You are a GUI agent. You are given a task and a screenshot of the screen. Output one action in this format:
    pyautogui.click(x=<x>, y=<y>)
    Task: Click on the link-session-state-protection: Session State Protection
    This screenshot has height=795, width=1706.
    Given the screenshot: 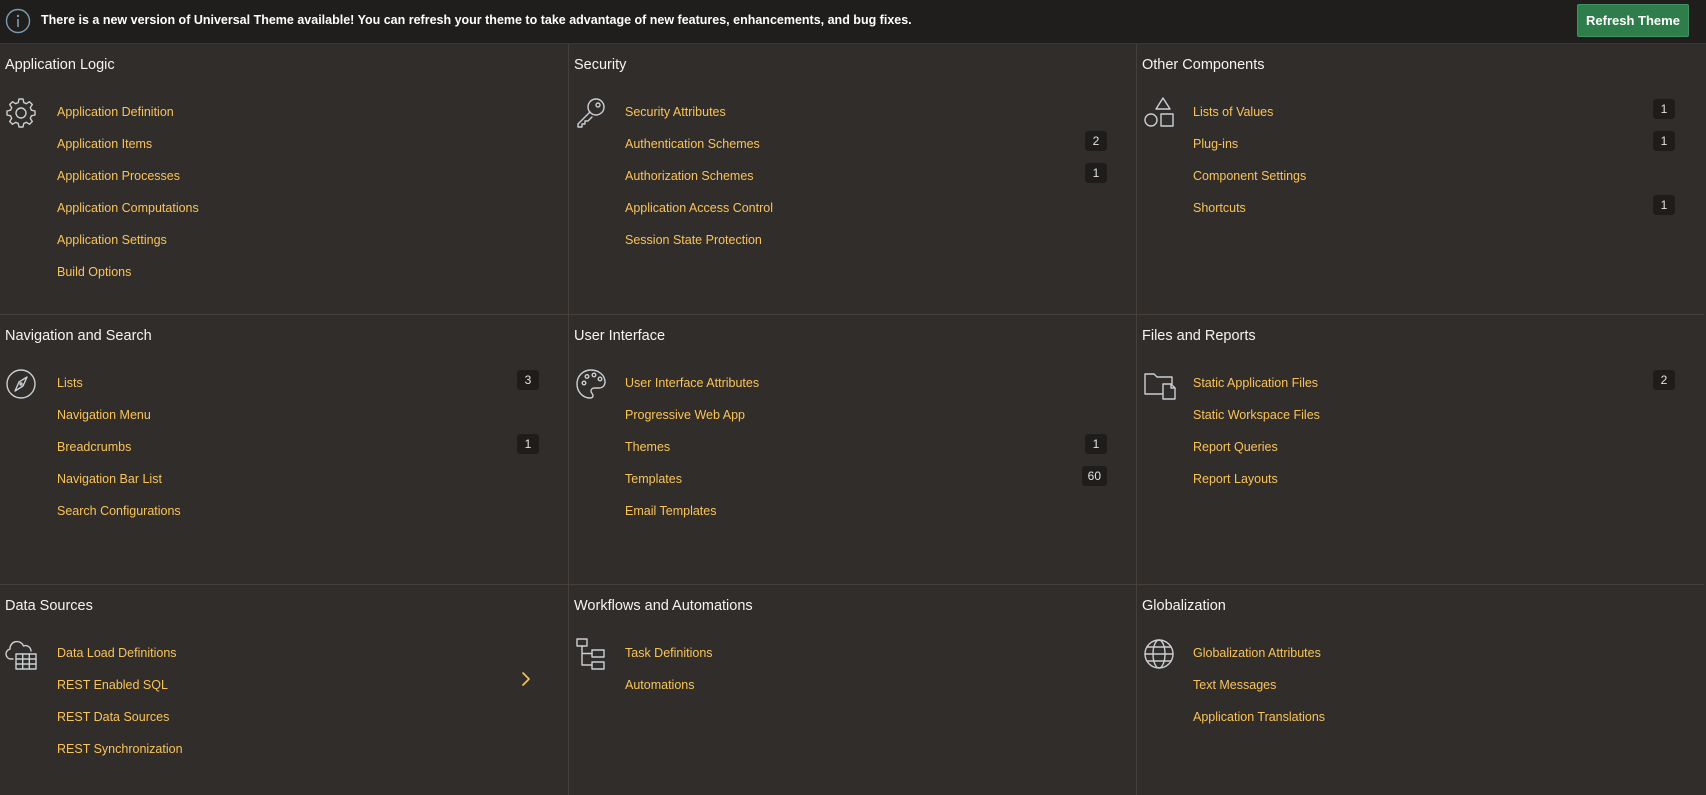 What is the action you would take?
    pyautogui.click(x=693, y=240)
    